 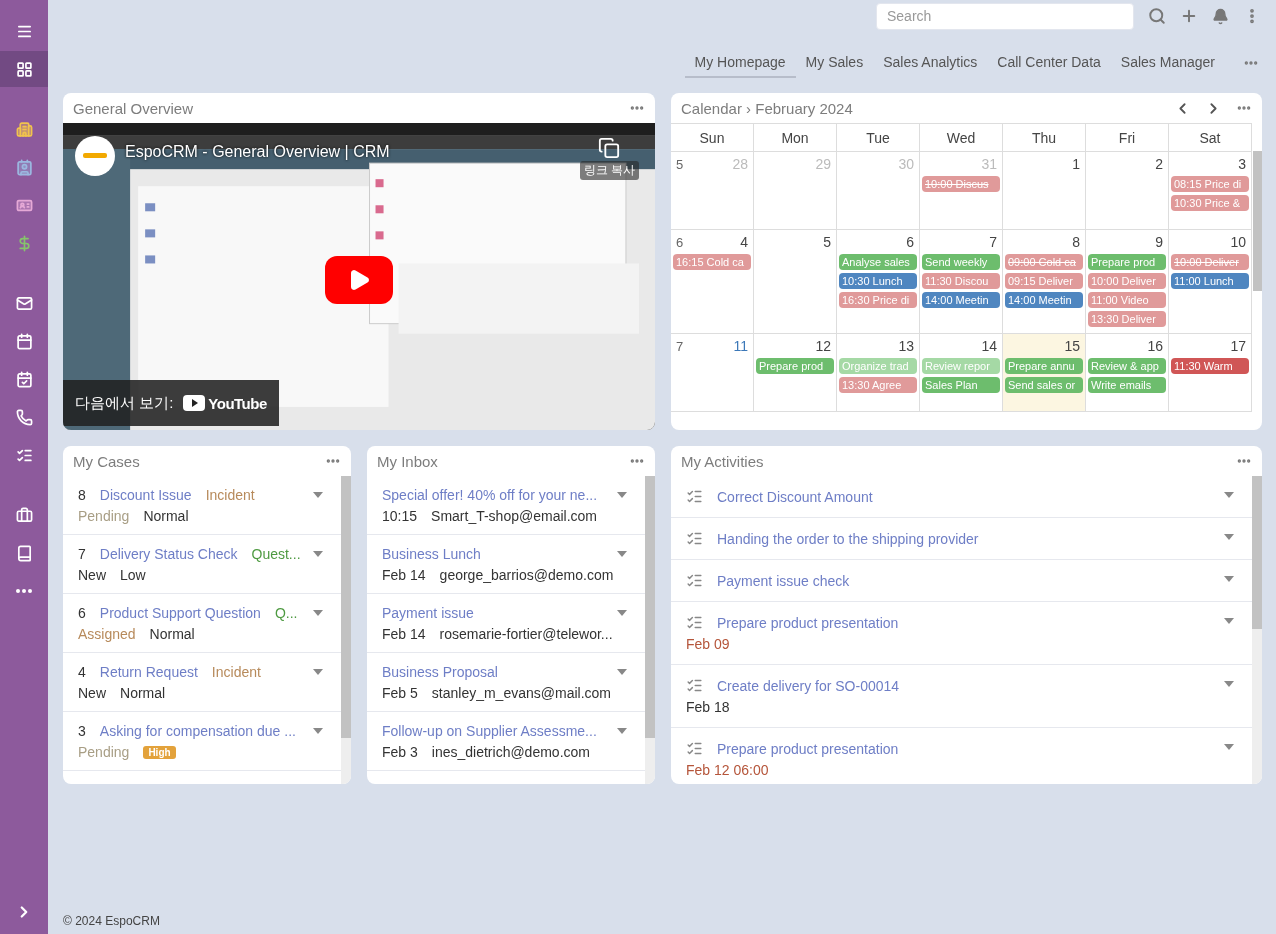 What do you see at coordinates (609, 148) in the screenshot?
I see `copy-icon` at bounding box center [609, 148].